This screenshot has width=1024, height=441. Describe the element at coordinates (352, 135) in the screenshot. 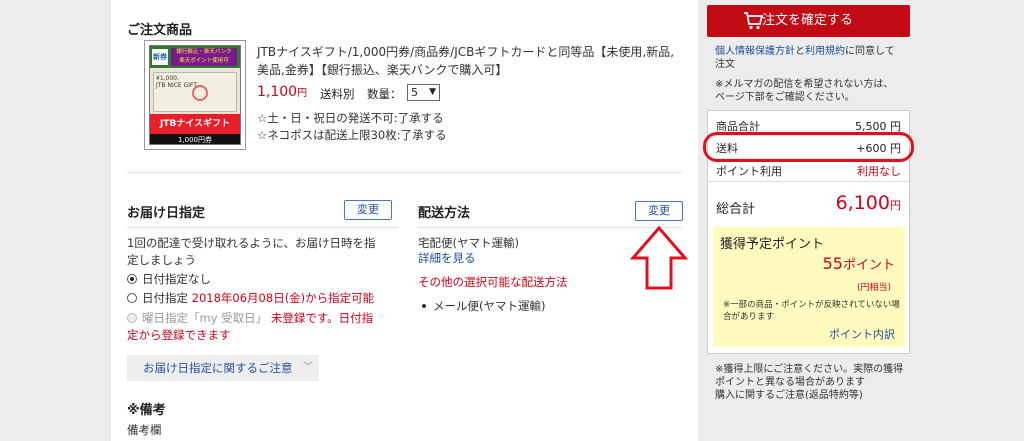

I see `note-nekopos: ☆ネコポスは配送上限30枚:了承する` at that location.